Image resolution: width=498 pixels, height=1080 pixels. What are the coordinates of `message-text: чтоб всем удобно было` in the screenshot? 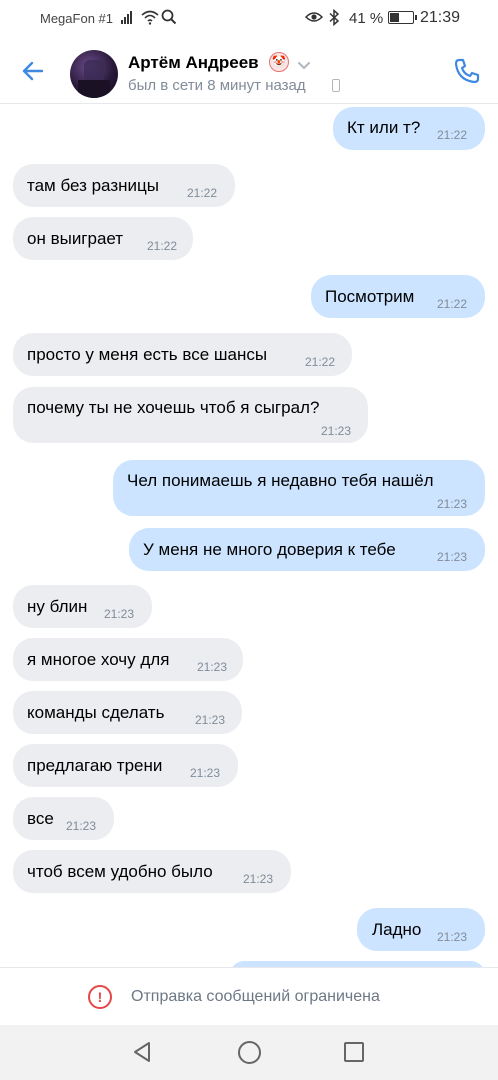 It's located at (120, 871).